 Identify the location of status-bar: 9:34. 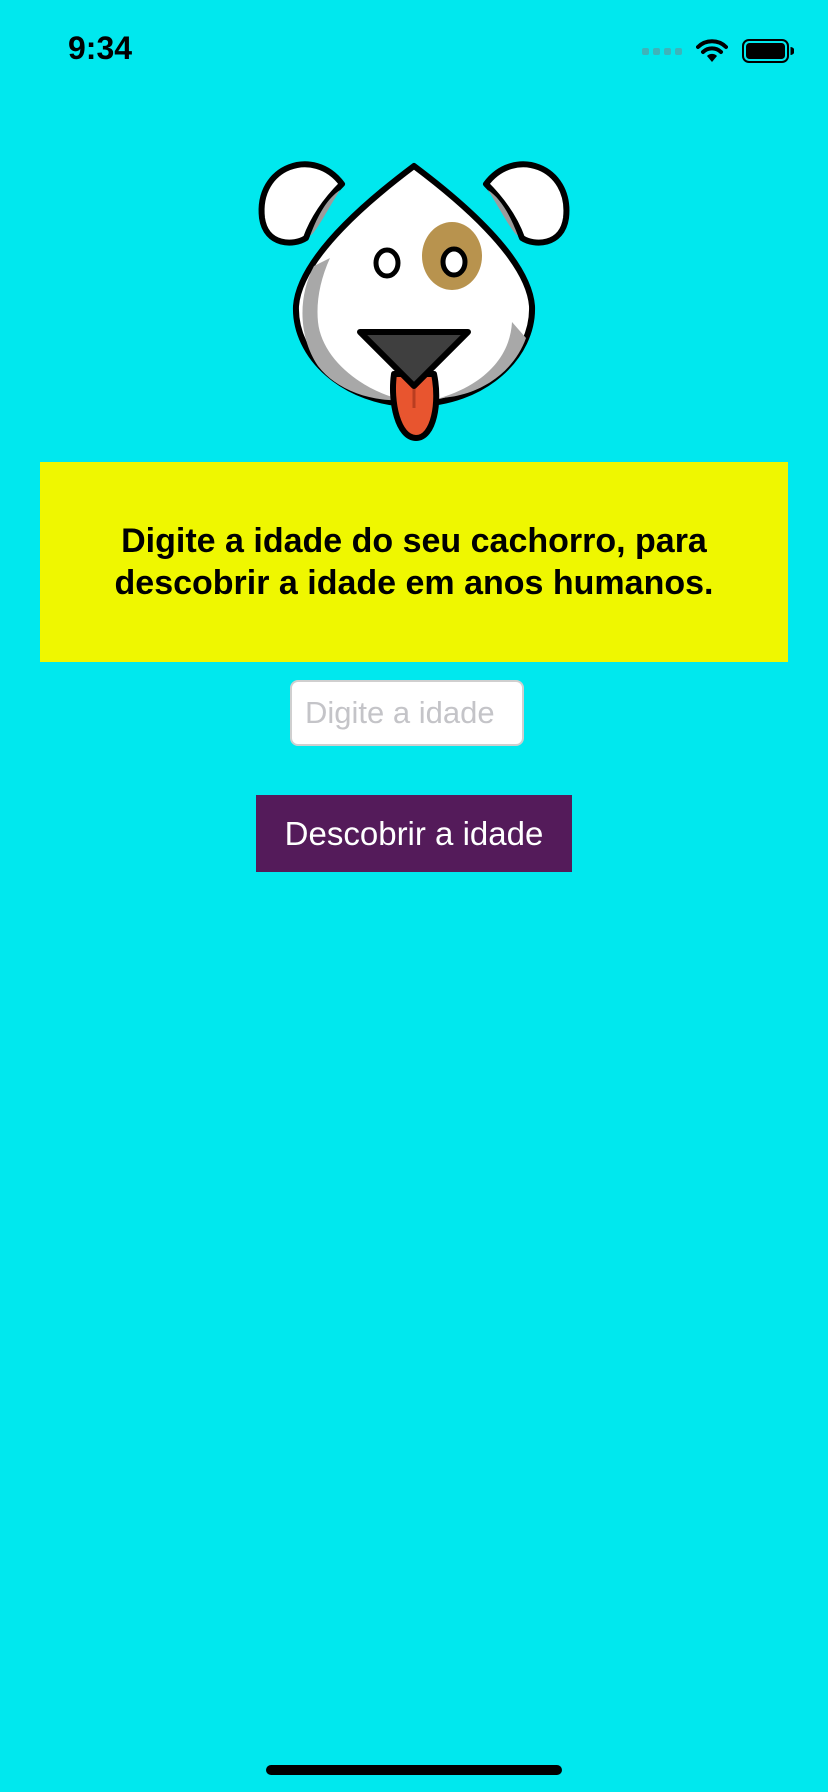
(414, 50).